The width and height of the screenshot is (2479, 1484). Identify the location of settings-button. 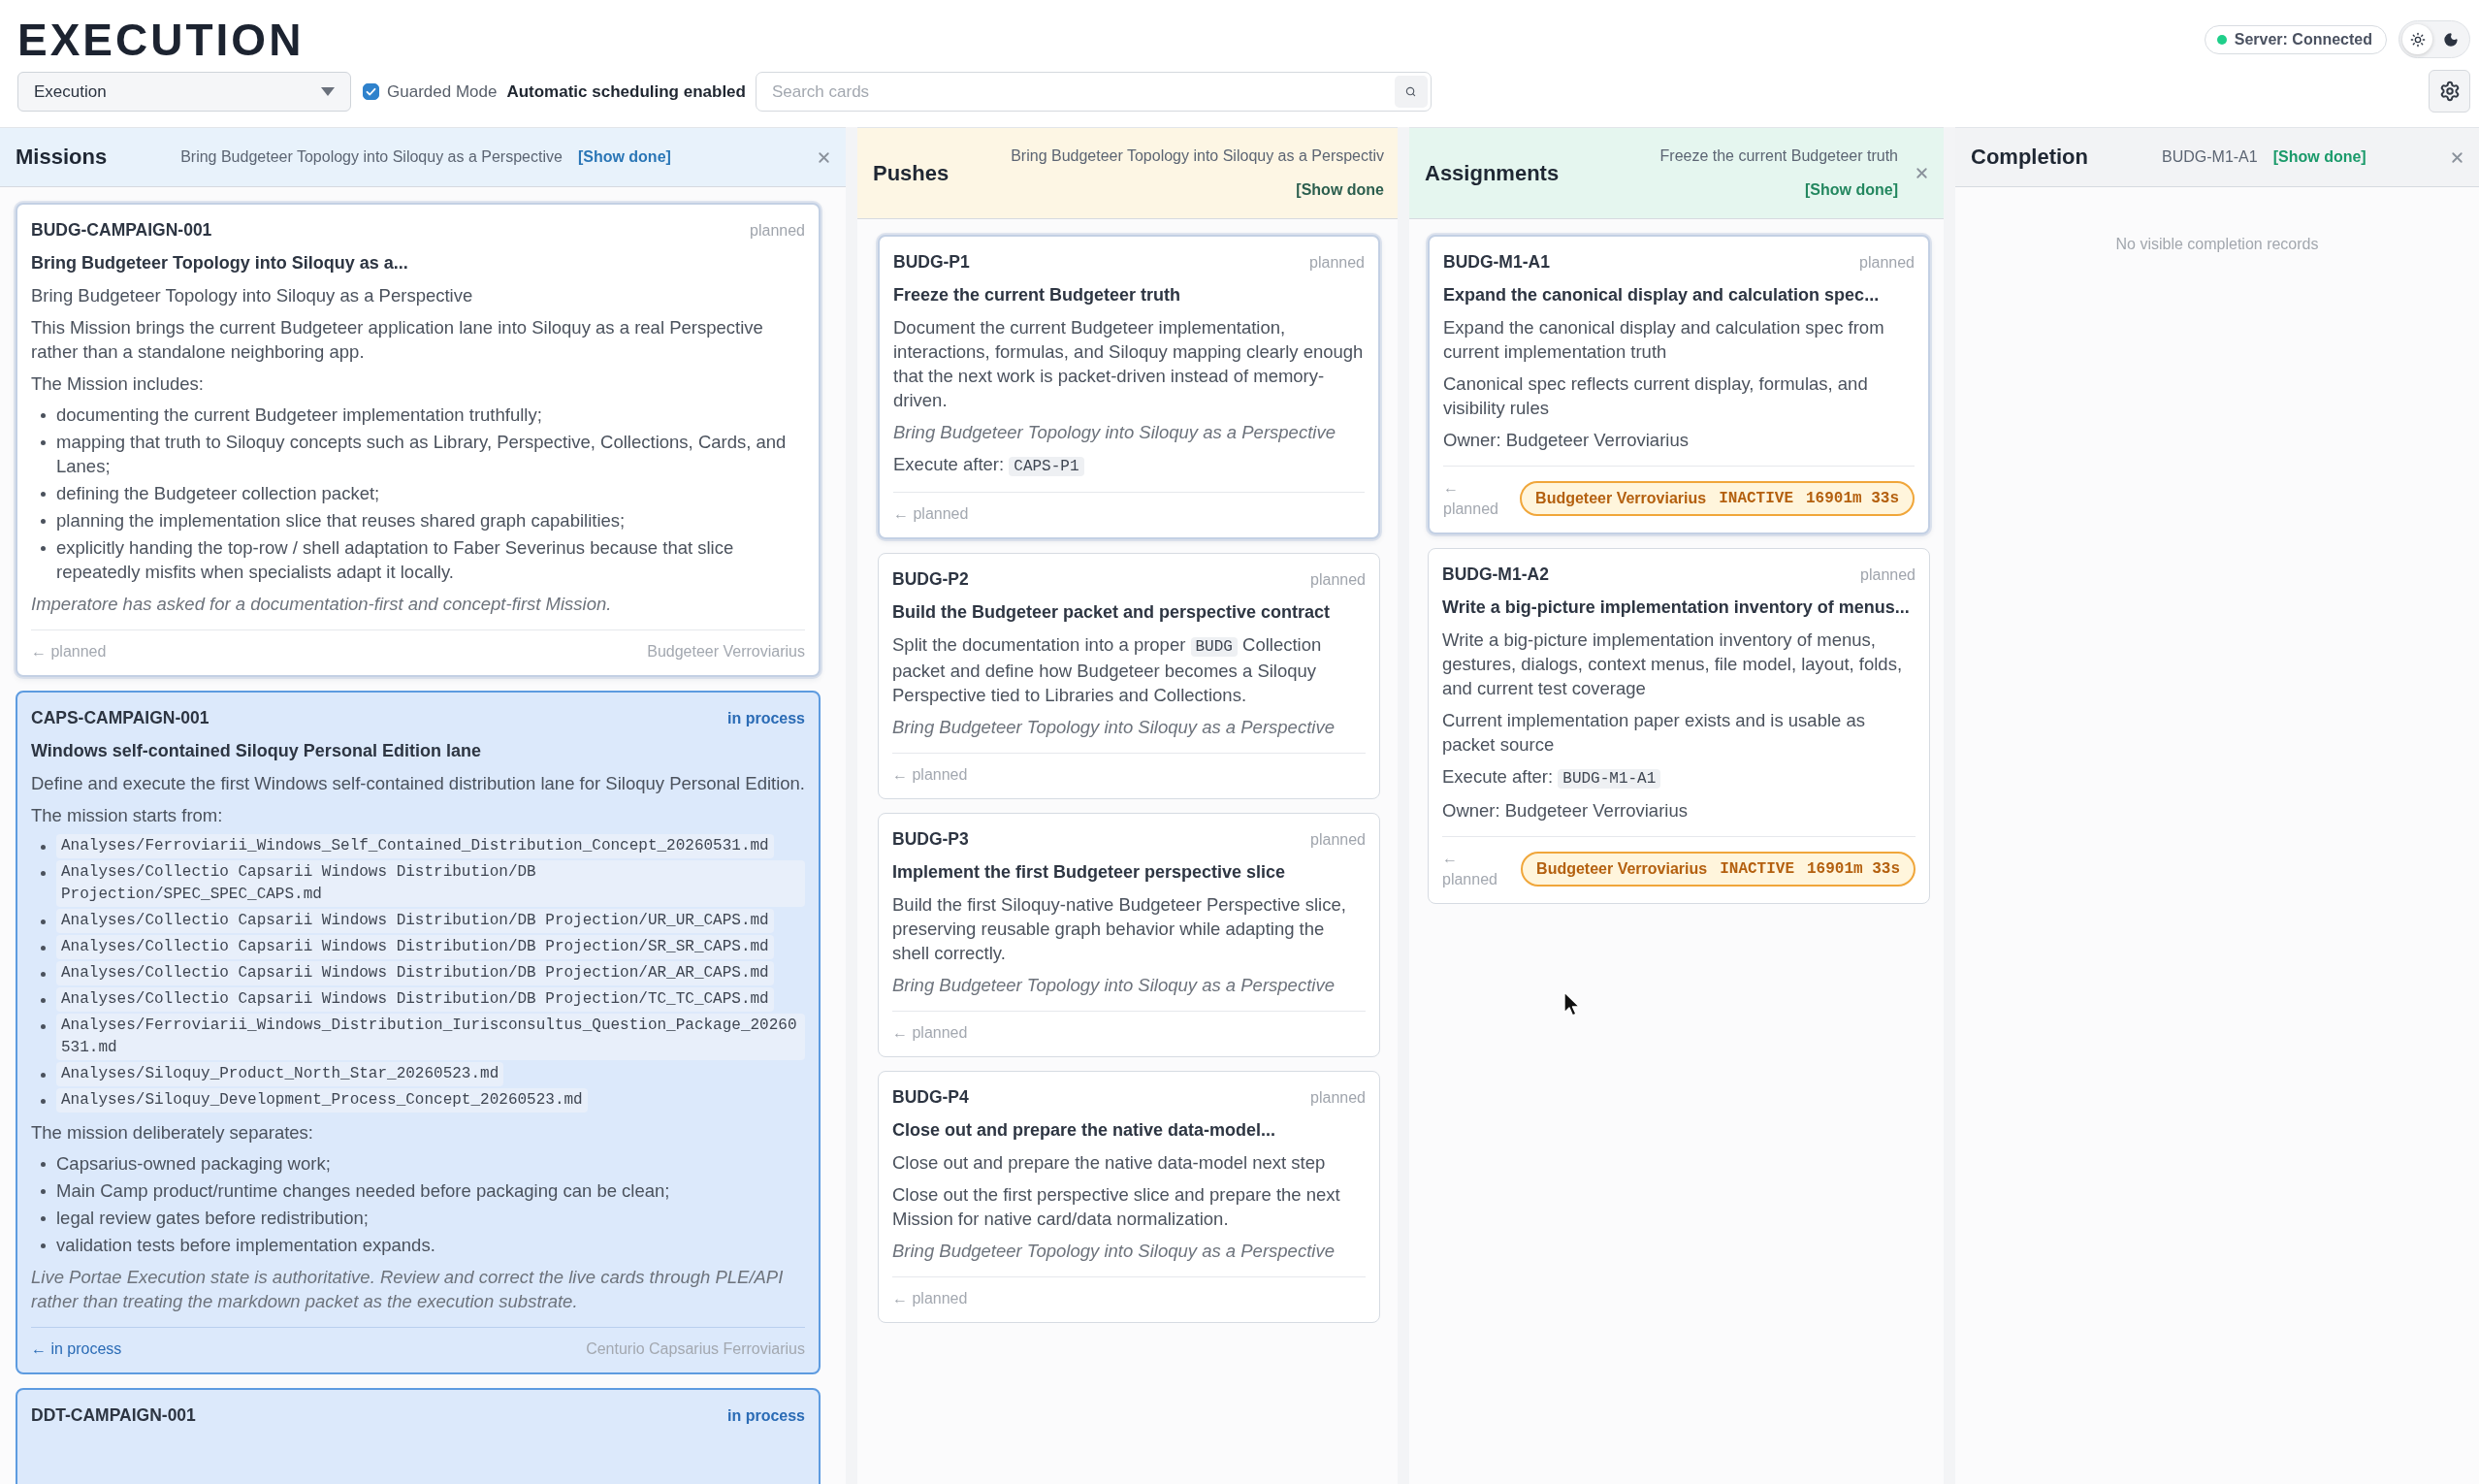
(2449, 91).